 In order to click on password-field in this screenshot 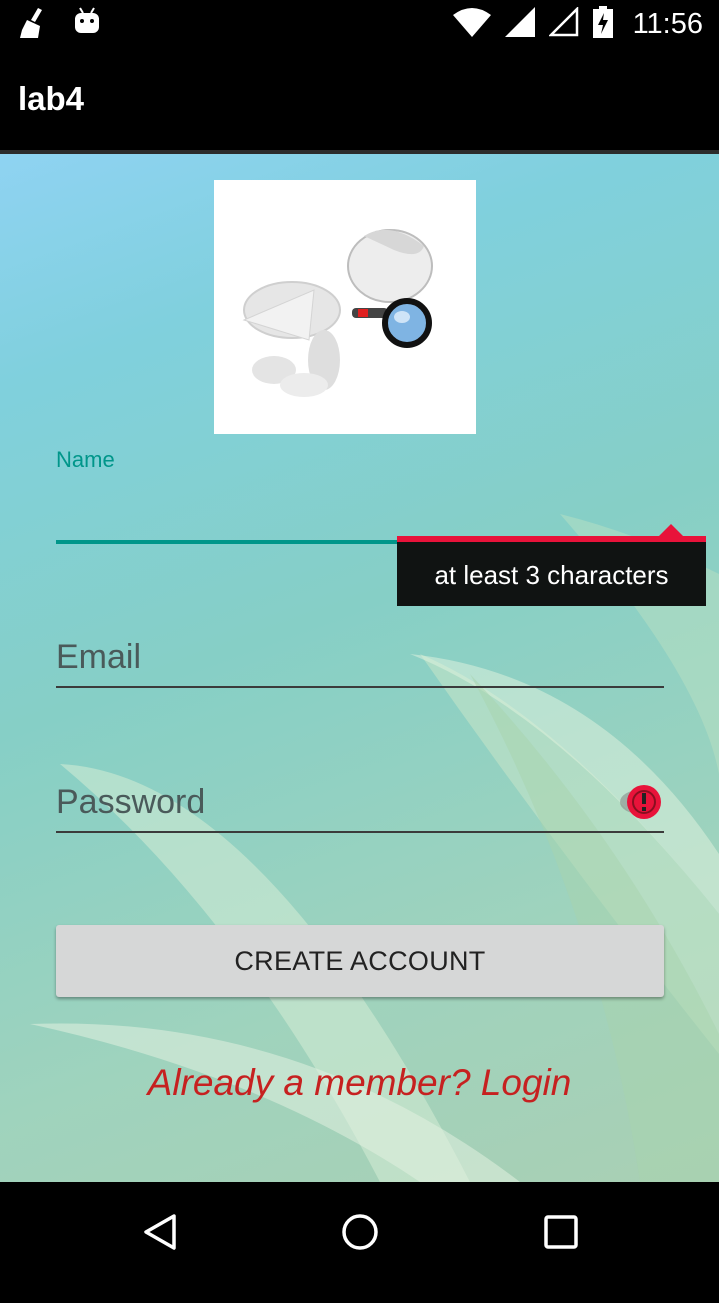, I will do `click(360, 802)`.